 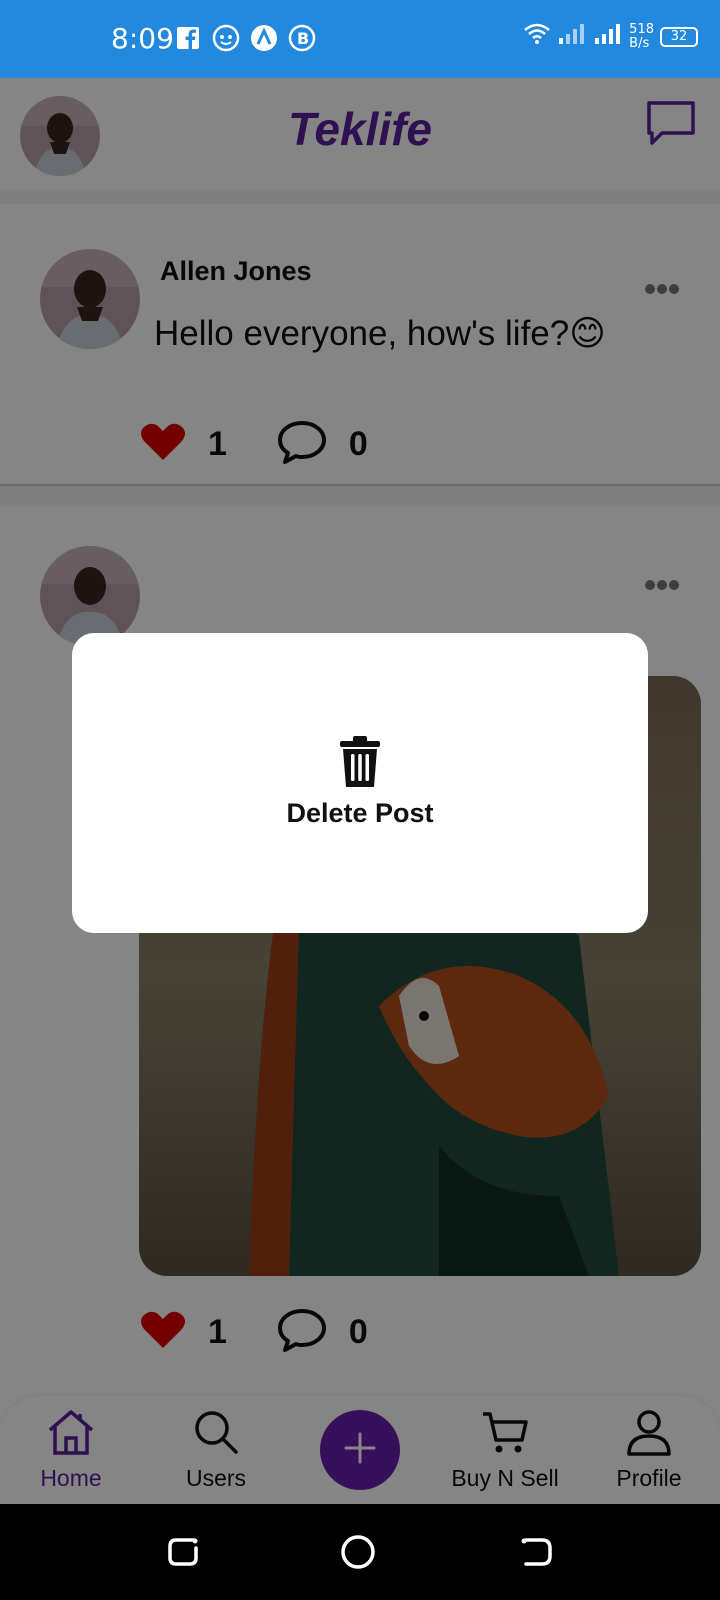 I want to click on home-button-icon, so click(x=358, y=1554).